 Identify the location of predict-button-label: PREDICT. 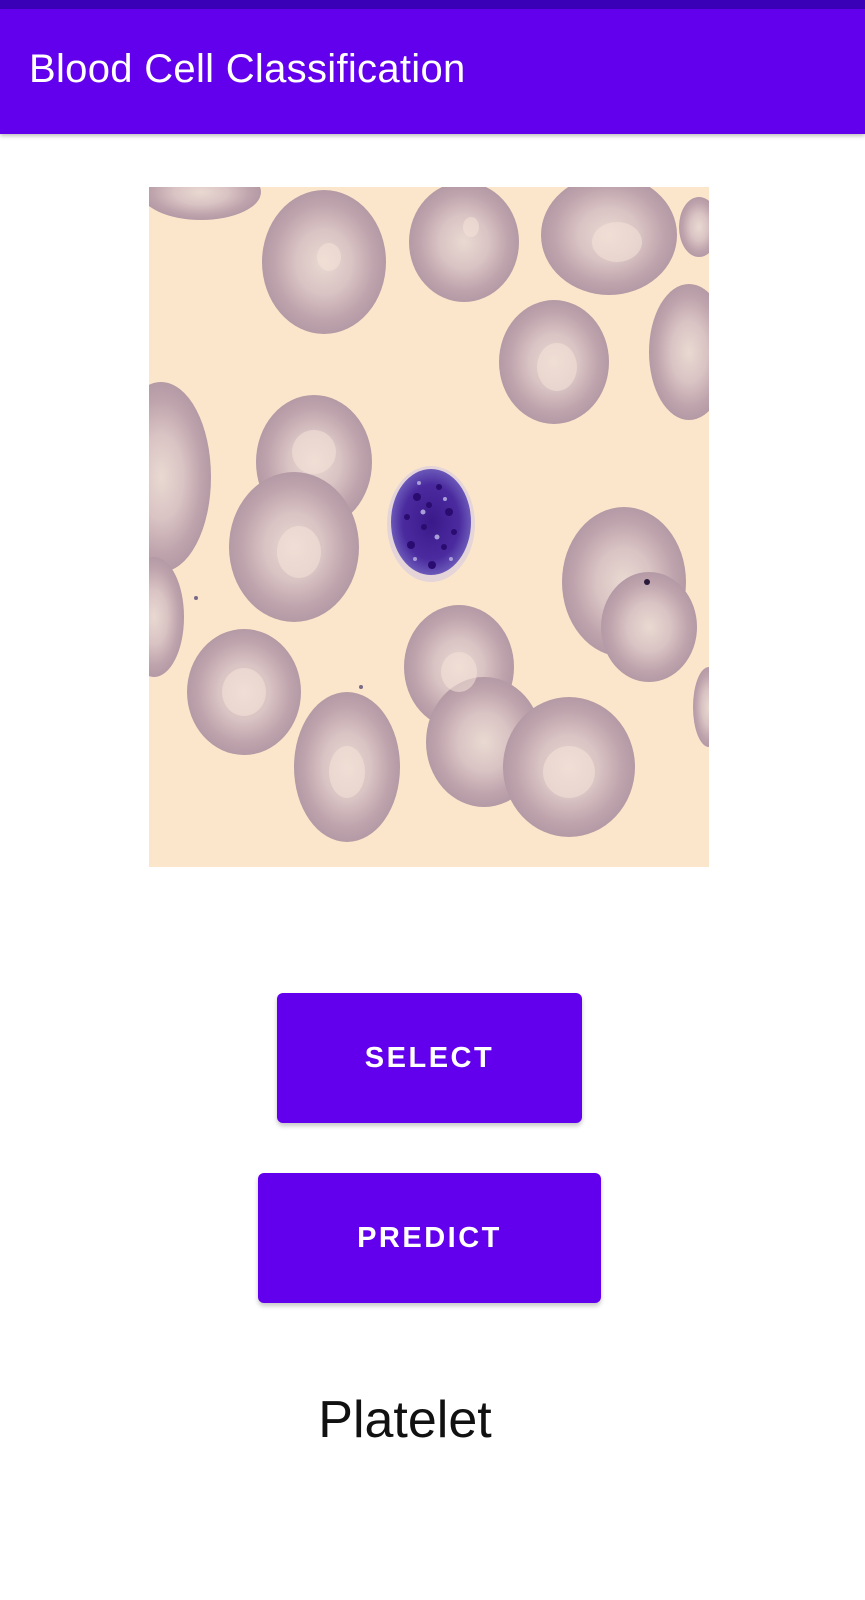
(429, 1237).